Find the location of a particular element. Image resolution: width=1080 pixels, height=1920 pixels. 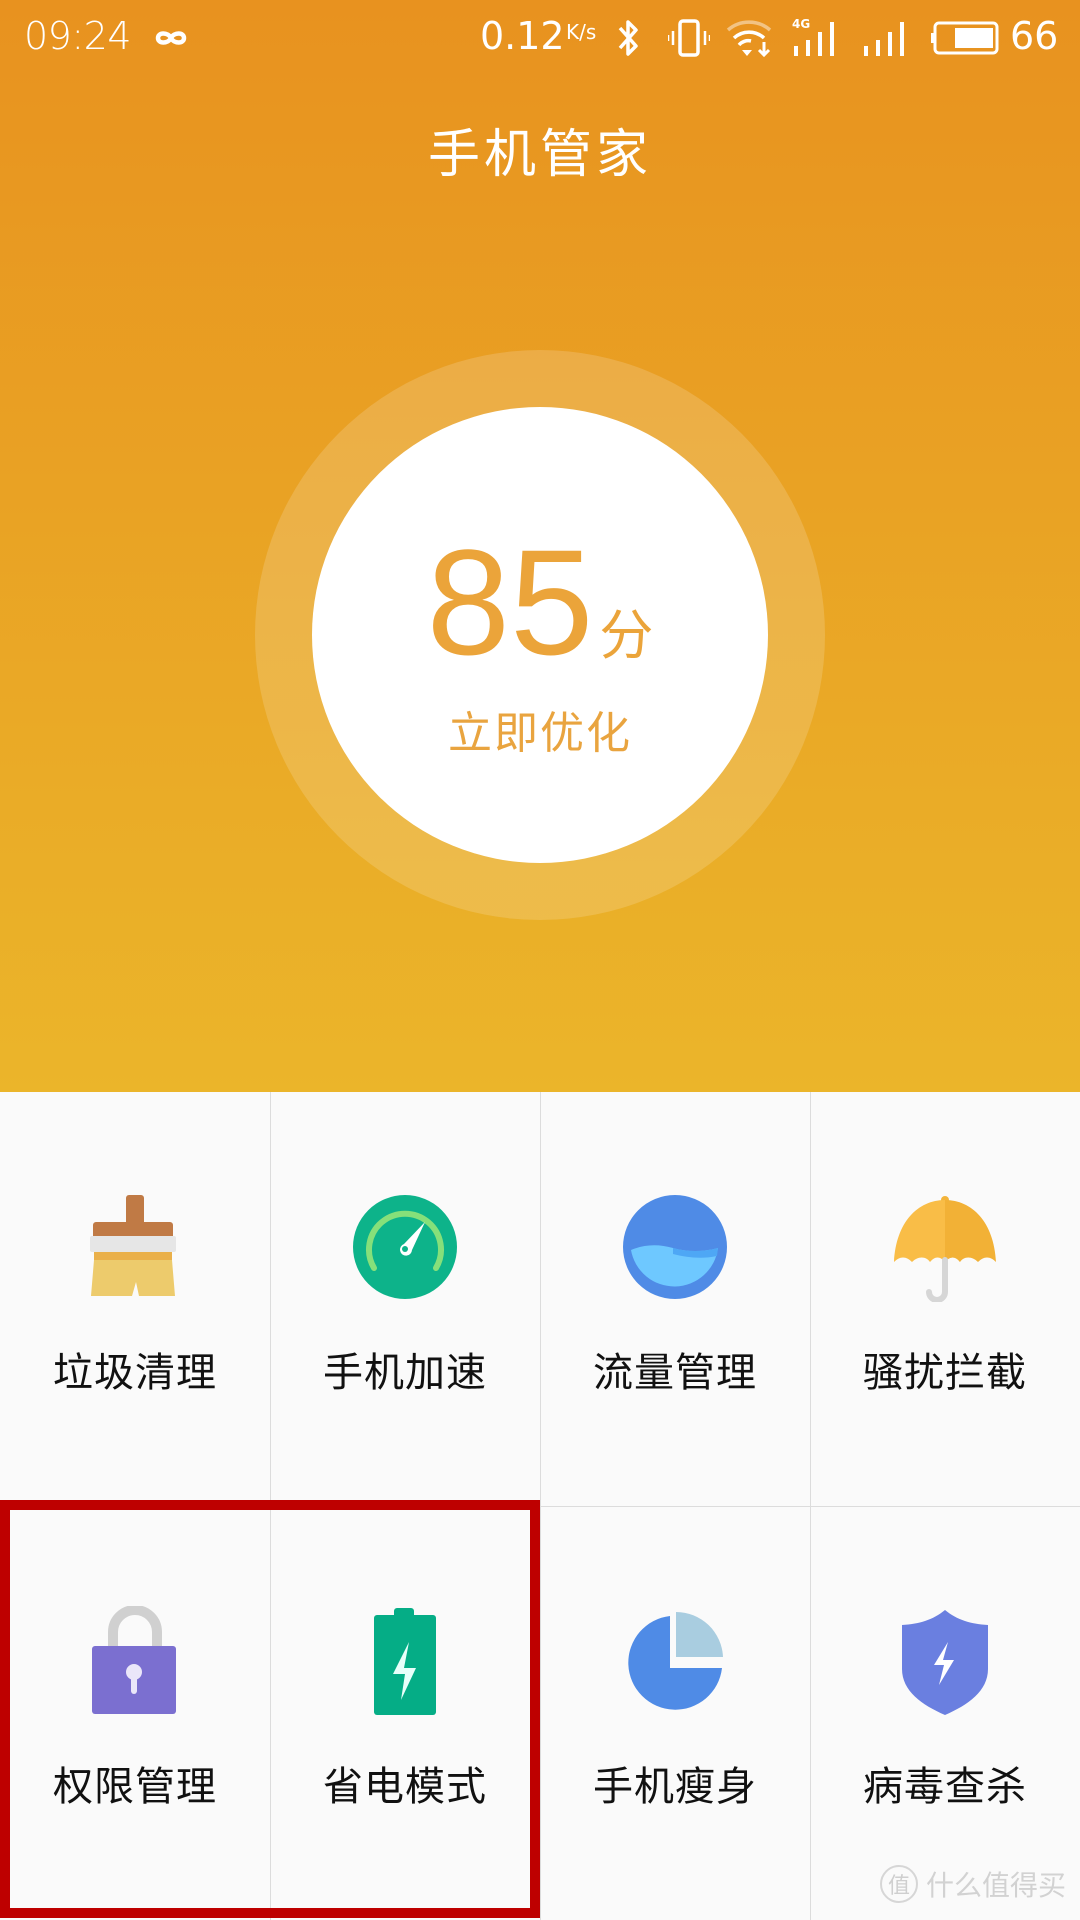

tool-label: 垃圾清理 is located at coordinates (135, 1373).